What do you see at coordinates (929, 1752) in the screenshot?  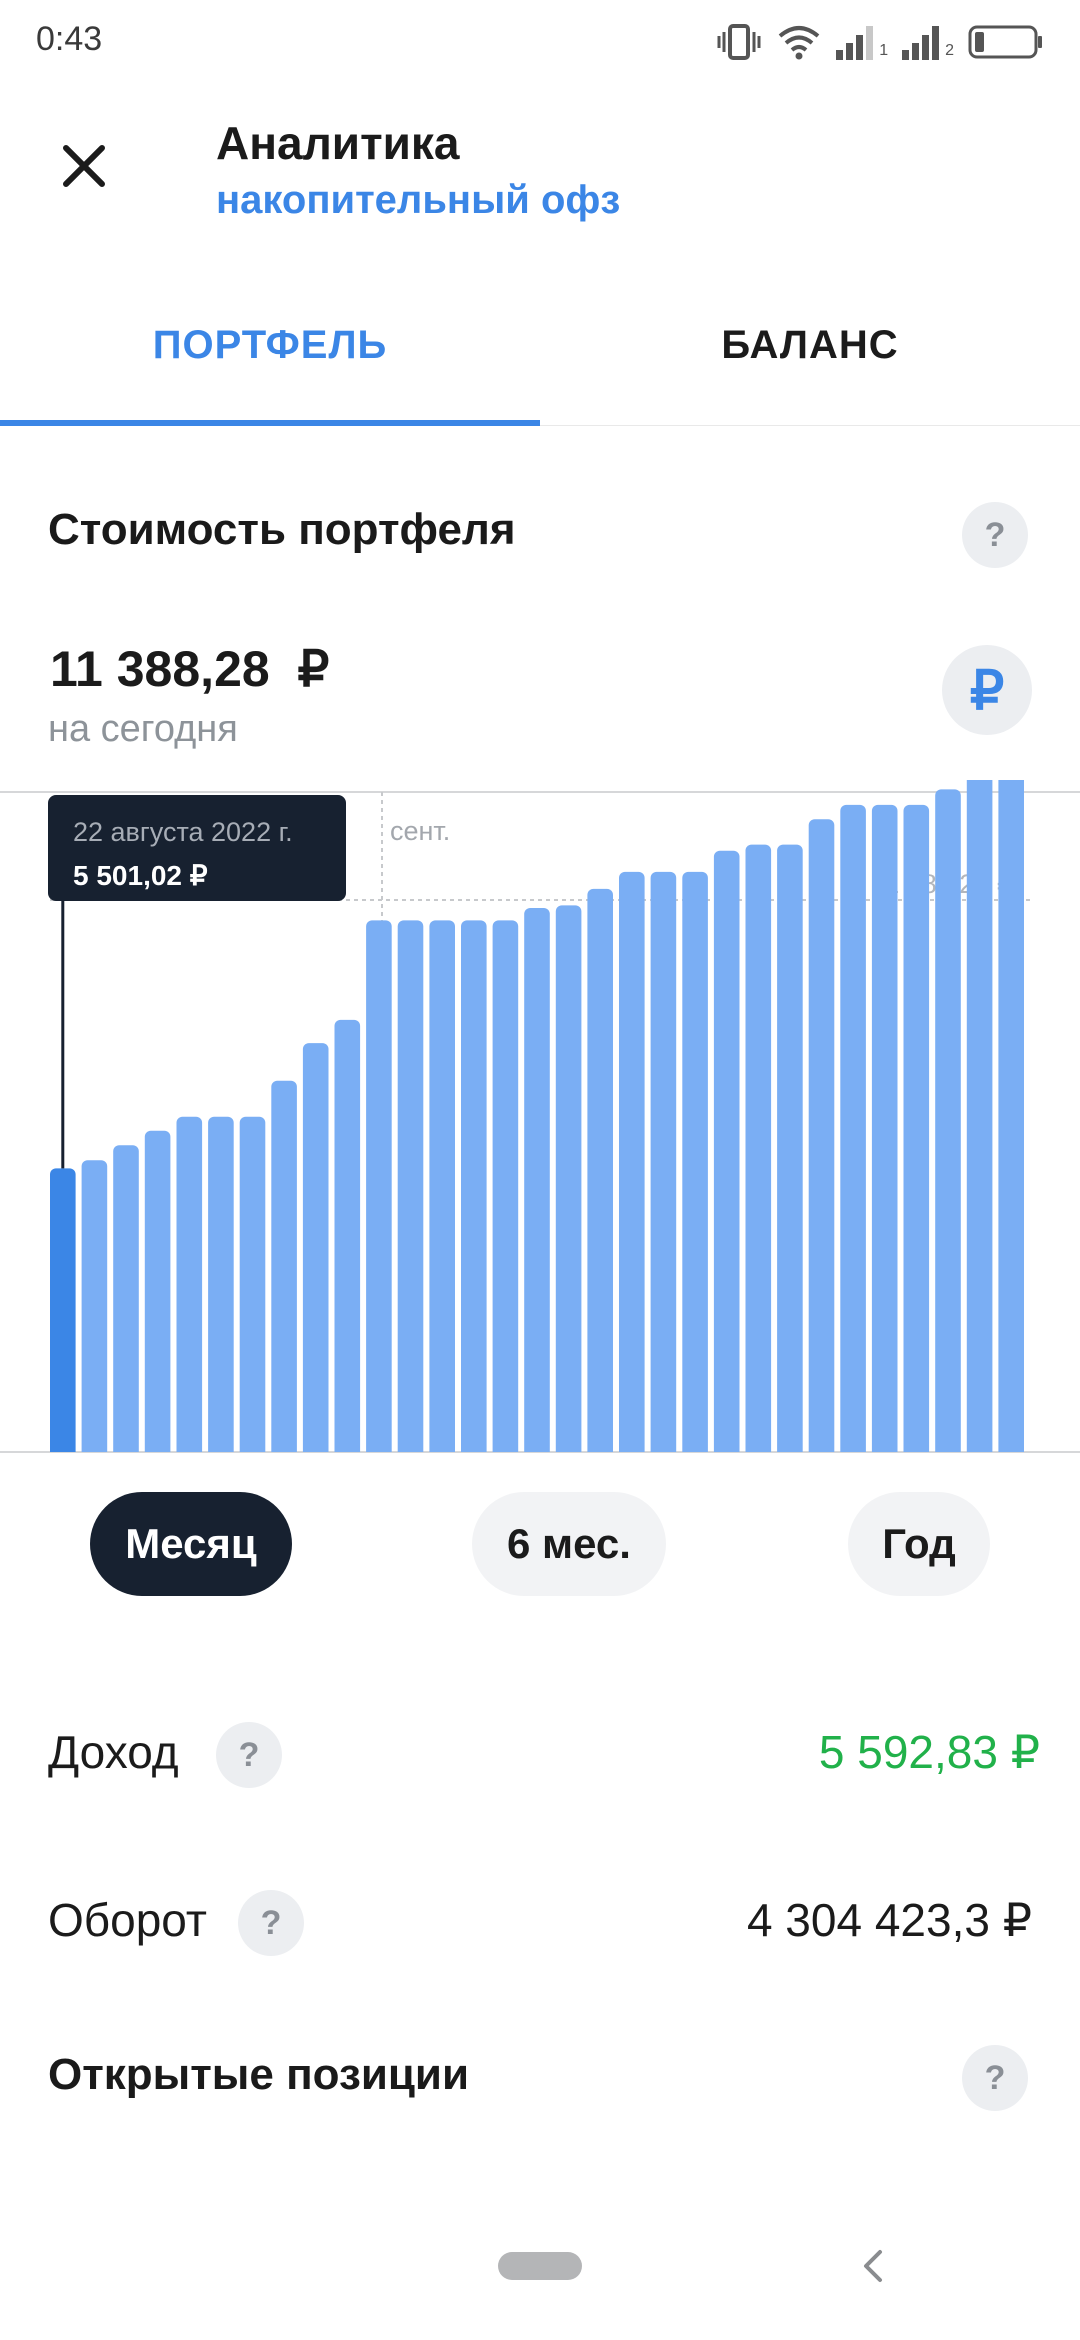 I see `income-value: 5 592,83 ₽` at bounding box center [929, 1752].